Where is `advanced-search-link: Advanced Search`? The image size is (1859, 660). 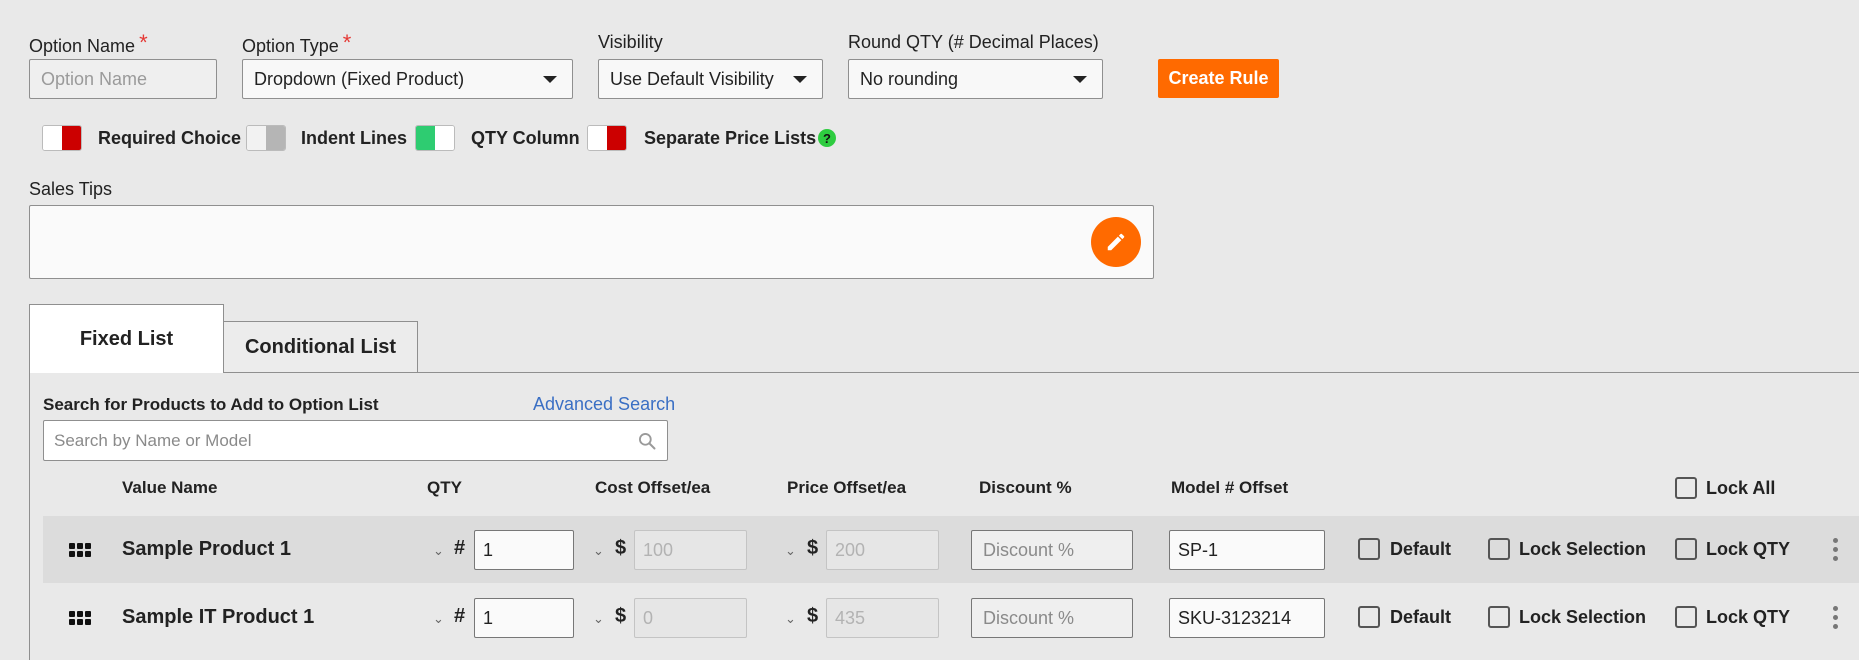 advanced-search-link: Advanced Search is located at coordinates (604, 404).